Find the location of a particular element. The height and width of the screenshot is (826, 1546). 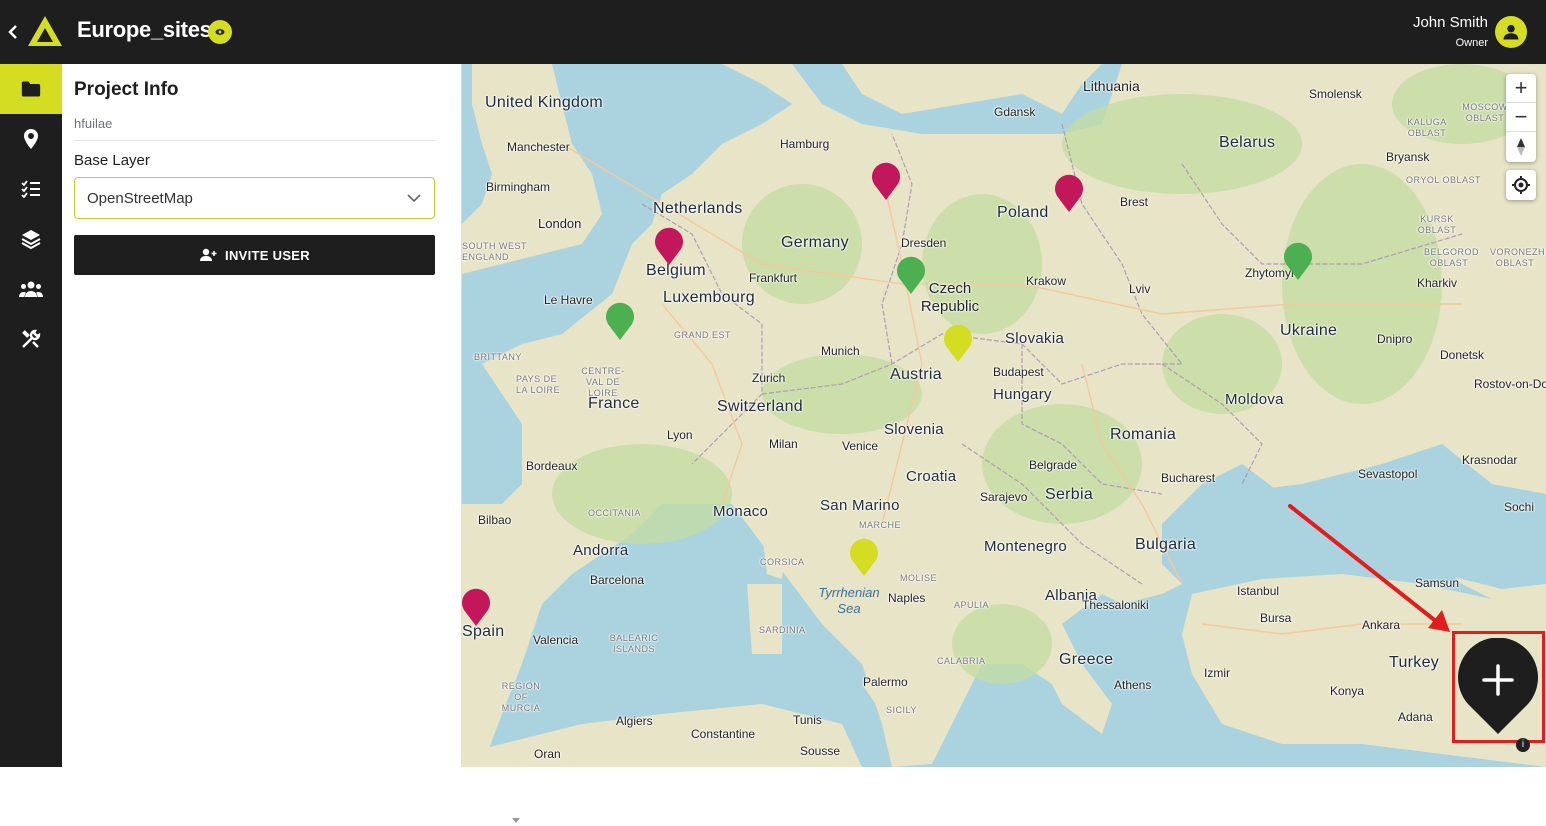

map-region: SARDINIA is located at coordinates (782, 630).